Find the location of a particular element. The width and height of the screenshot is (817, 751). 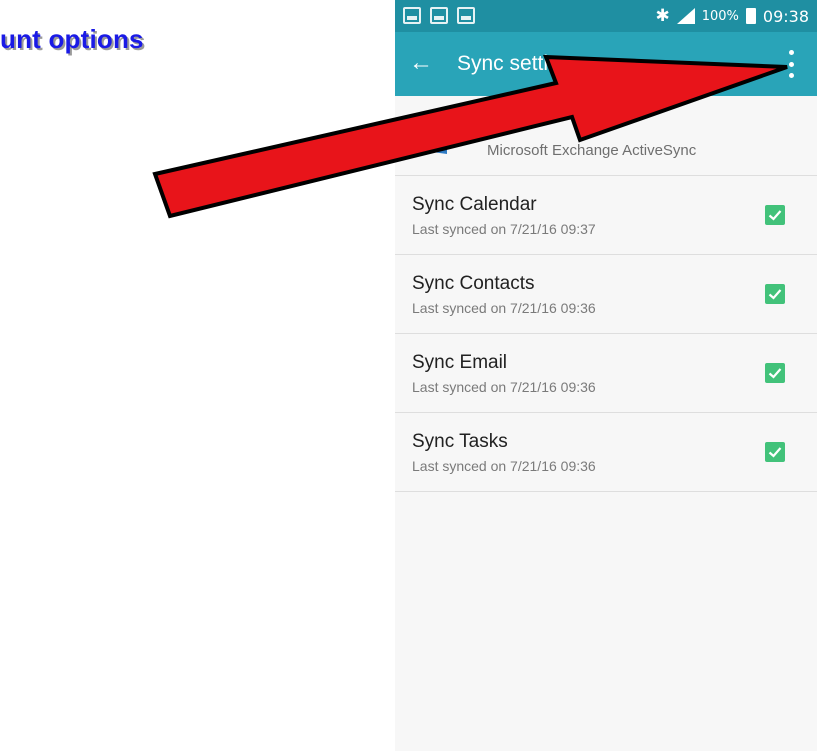

sync-email-row: Sync Email Last synced on 7/21/16 09:36 is located at coordinates (606, 373).